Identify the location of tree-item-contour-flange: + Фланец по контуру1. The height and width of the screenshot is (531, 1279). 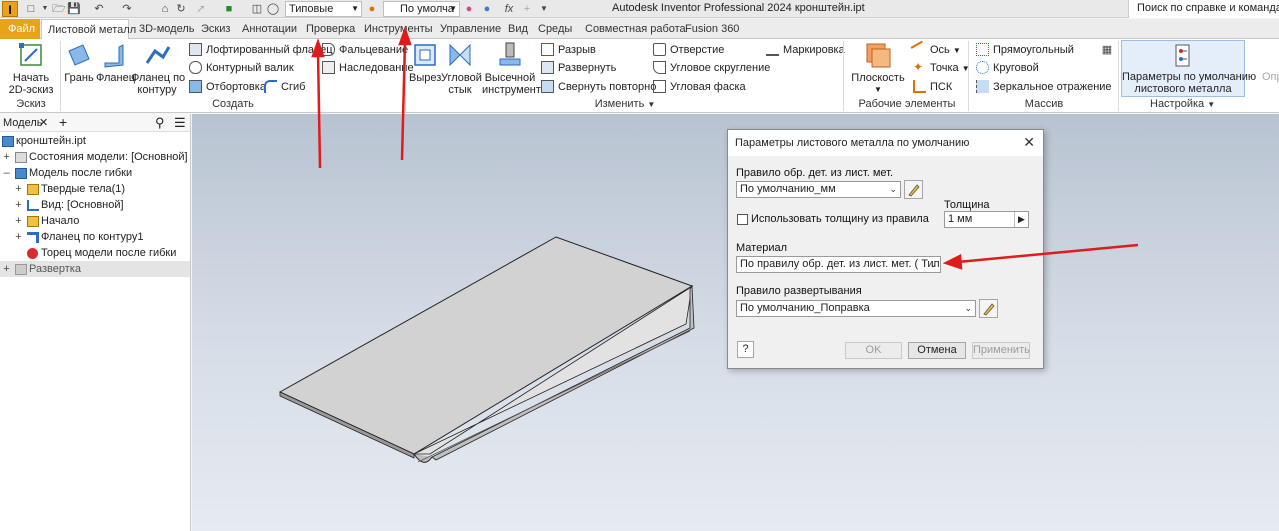
(95, 237).